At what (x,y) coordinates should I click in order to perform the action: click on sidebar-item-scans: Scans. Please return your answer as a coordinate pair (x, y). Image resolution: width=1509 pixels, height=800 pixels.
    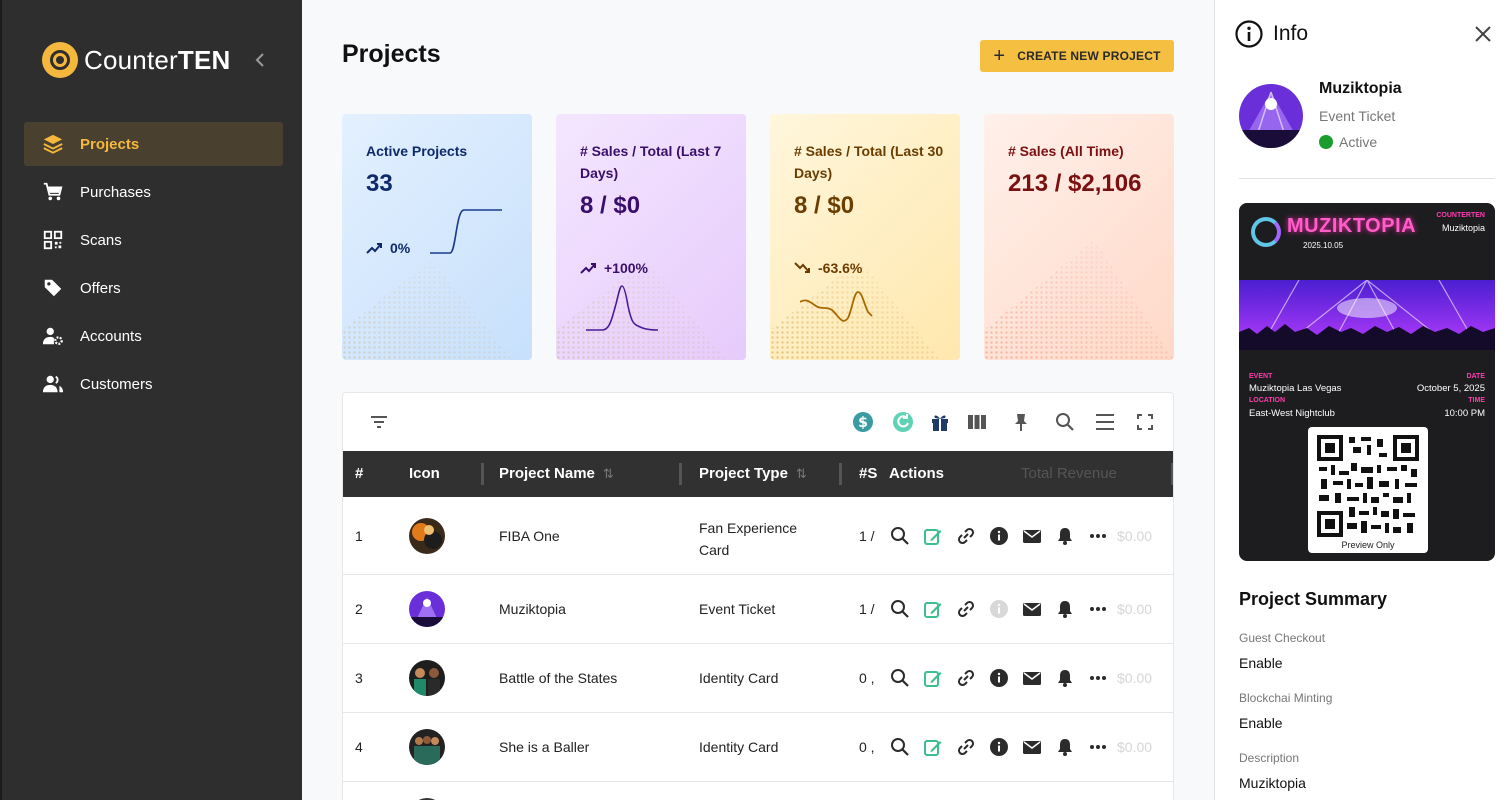
    Looking at the image, I should click on (153, 240).